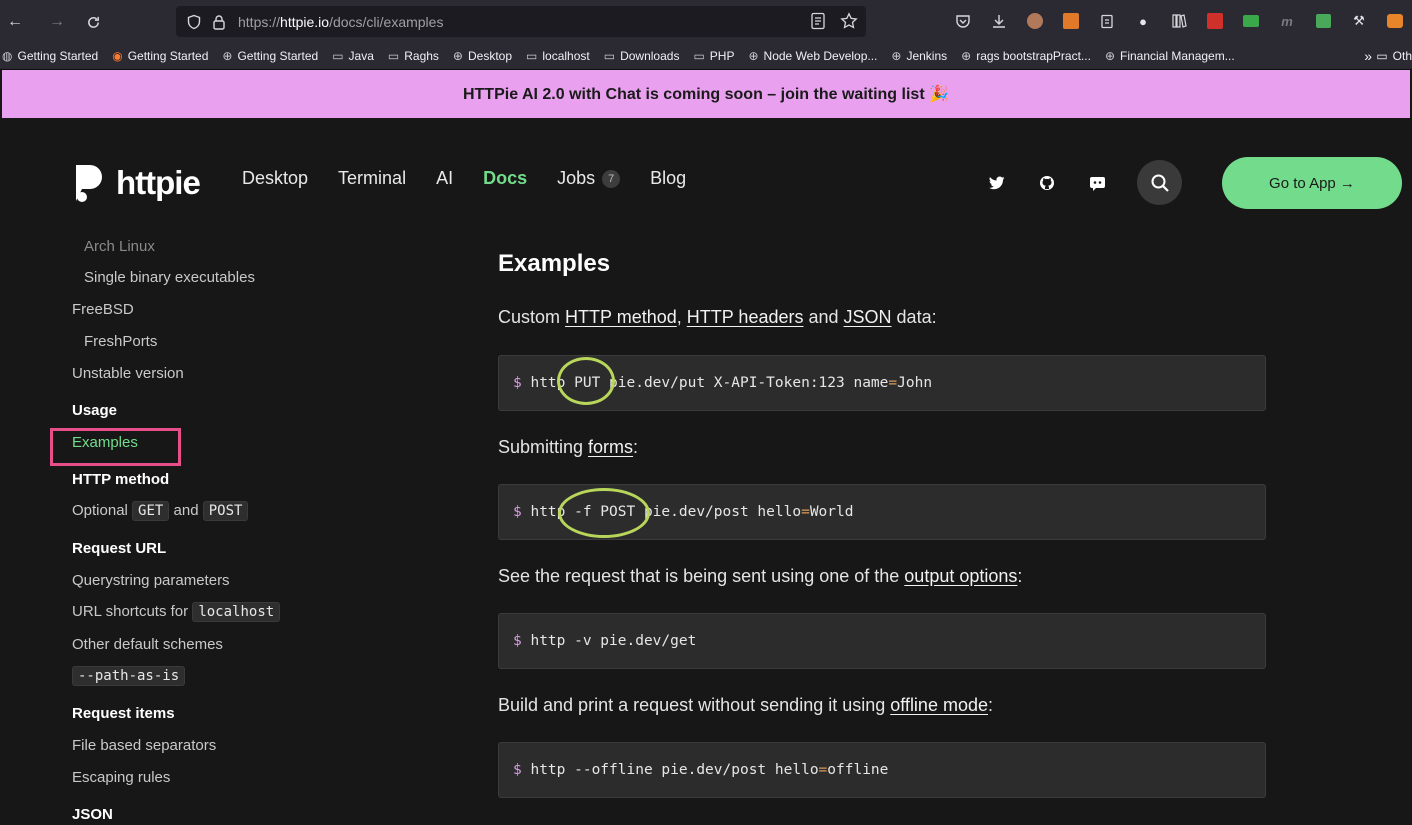  I want to click on link-http-method: HTTP method, so click(621, 317).